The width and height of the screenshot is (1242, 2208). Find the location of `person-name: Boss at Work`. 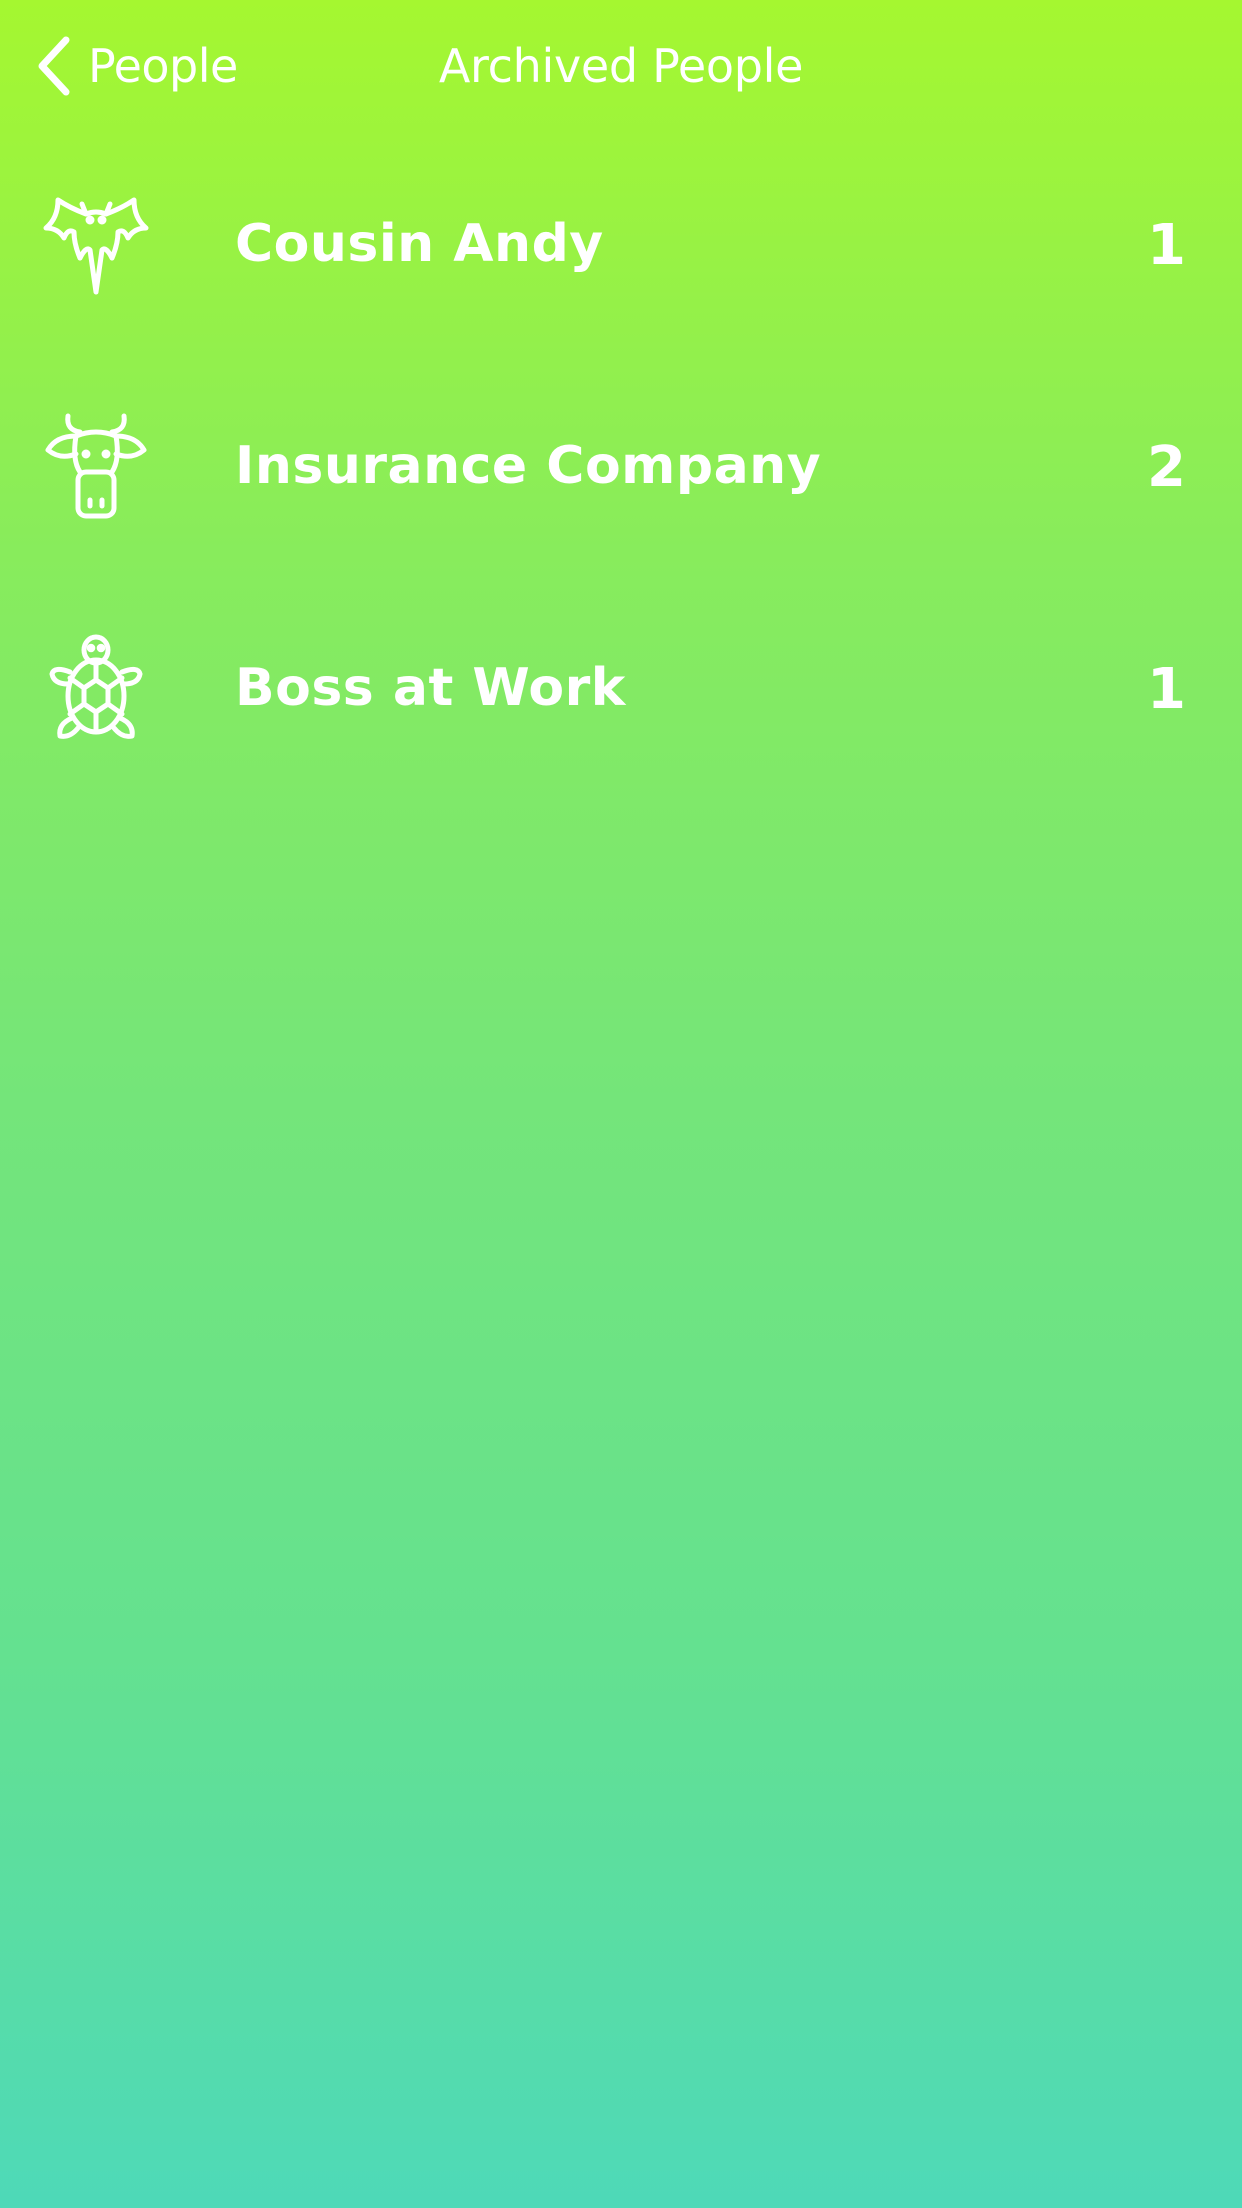

person-name: Boss at Work is located at coordinates (430, 688).